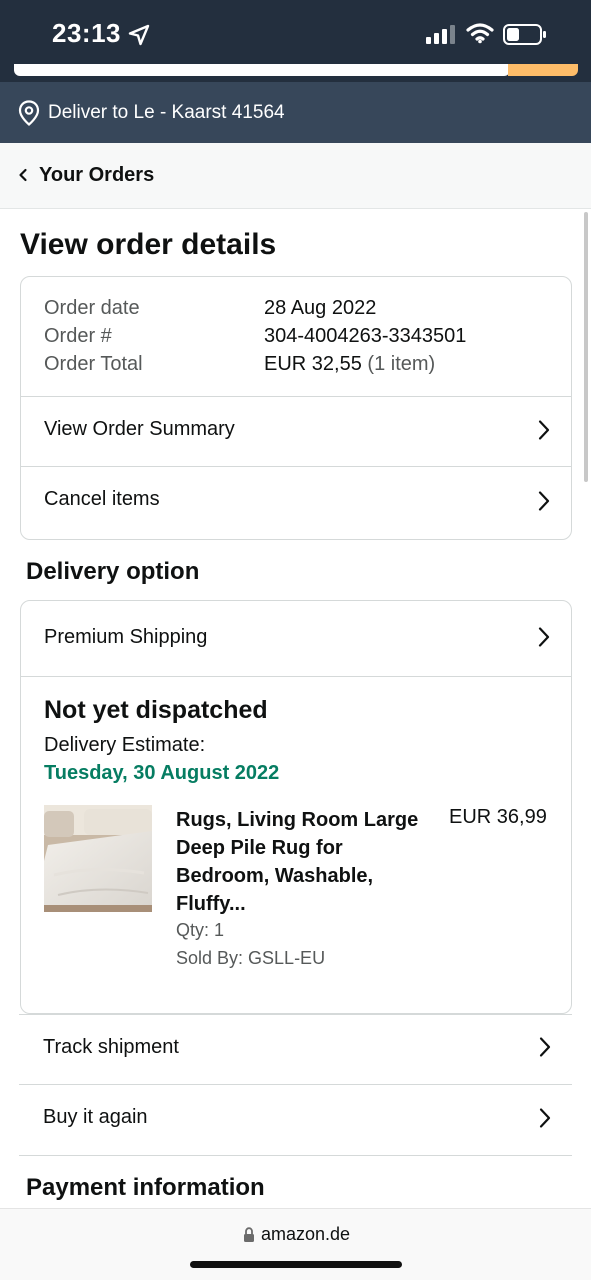  Describe the element at coordinates (102, 499) in the screenshot. I see `cancel-items-link: Cancel items` at that location.